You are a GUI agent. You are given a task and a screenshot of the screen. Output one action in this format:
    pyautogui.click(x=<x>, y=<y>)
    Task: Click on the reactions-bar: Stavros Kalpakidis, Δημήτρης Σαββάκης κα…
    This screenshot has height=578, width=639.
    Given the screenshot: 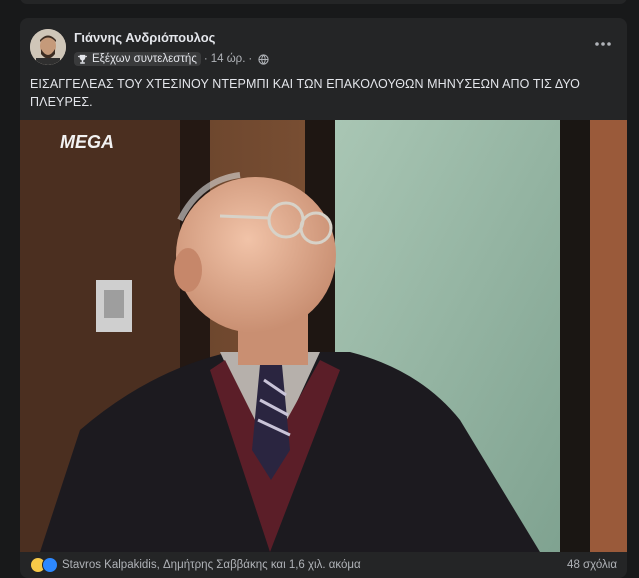 What is the action you would take?
    pyautogui.click(x=323, y=565)
    